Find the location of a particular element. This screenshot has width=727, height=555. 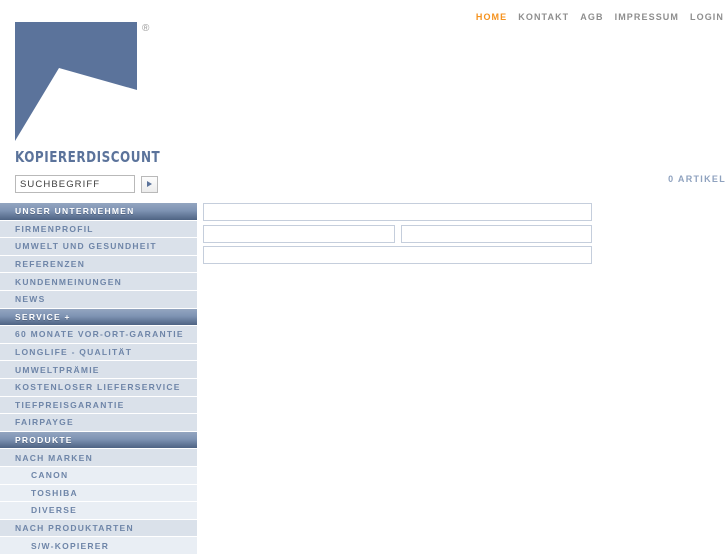

sidebar-item-kostenloser-lieferservice: KOSTENLOSER LIEFERSERVICE is located at coordinates (98, 387).